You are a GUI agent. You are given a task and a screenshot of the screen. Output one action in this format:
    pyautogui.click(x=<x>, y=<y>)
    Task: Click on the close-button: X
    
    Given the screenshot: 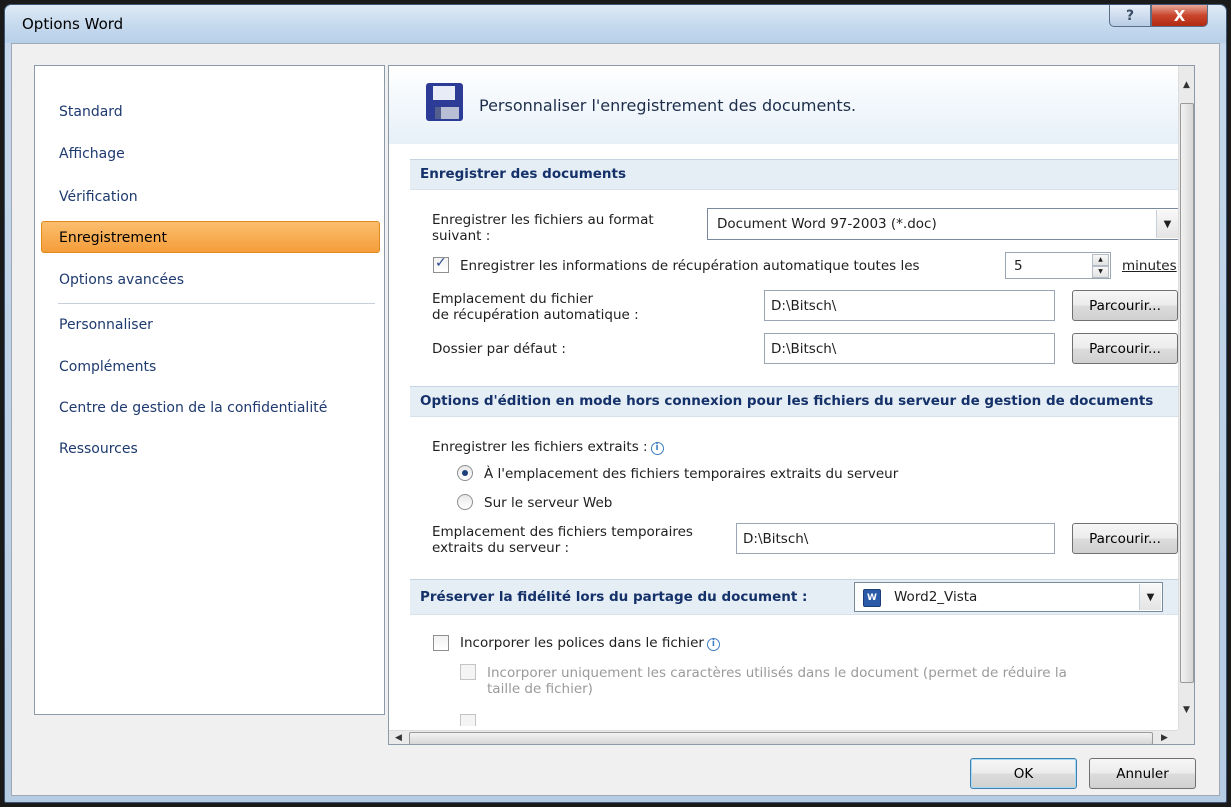 What is the action you would take?
    pyautogui.click(x=1179, y=16)
    